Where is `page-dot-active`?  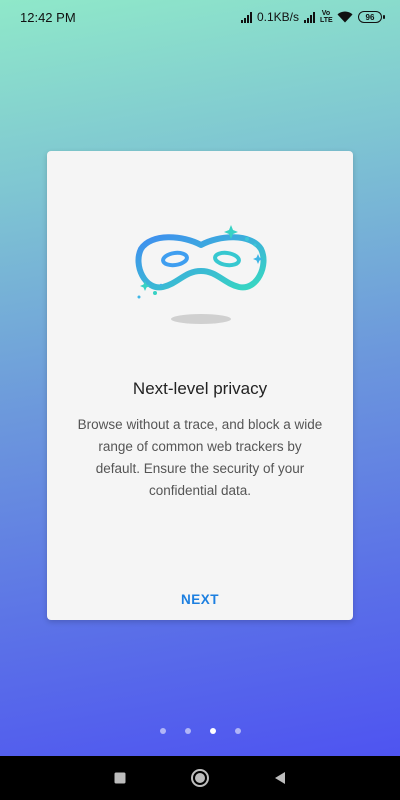 page-dot-active is located at coordinates (212, 731).